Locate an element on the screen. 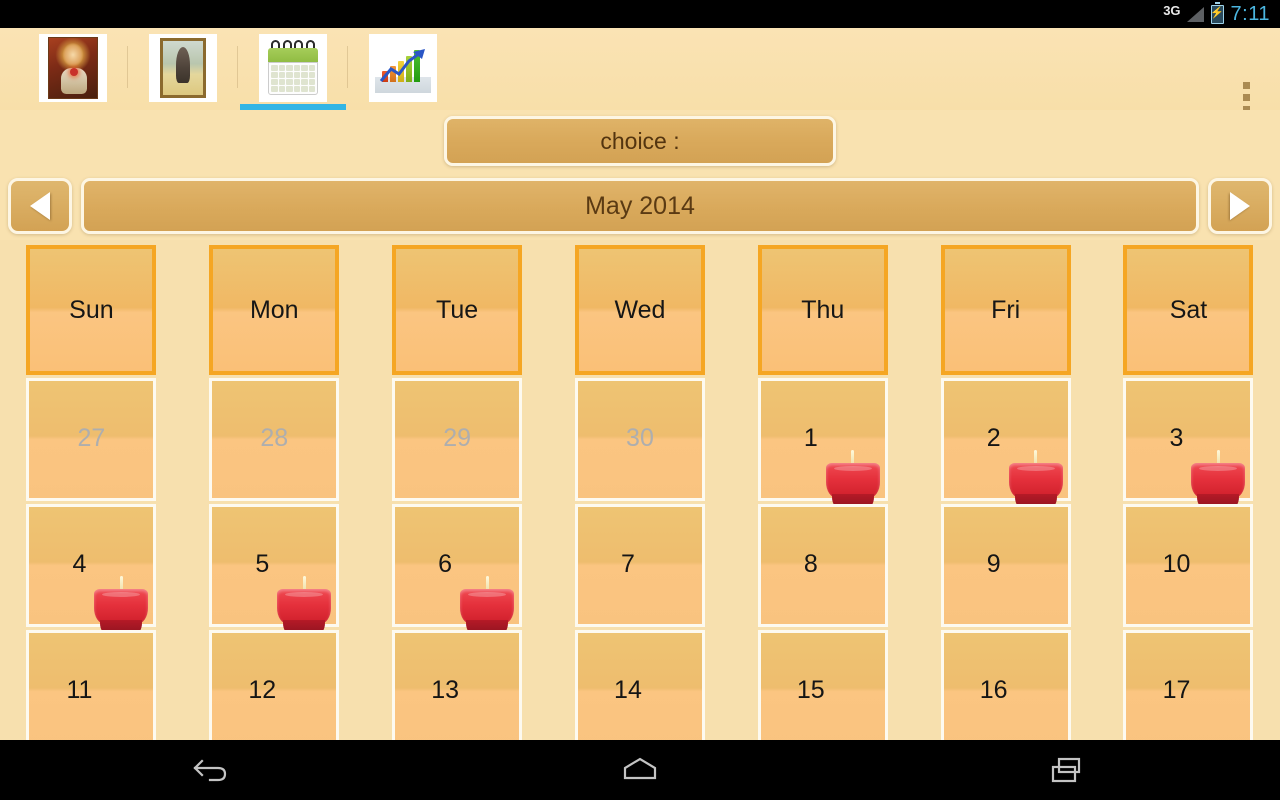 Image resolution: width=1280 pixels, height=800 pixels. calendar-cell-wrap: 30 is located at coordinates (640, 438).